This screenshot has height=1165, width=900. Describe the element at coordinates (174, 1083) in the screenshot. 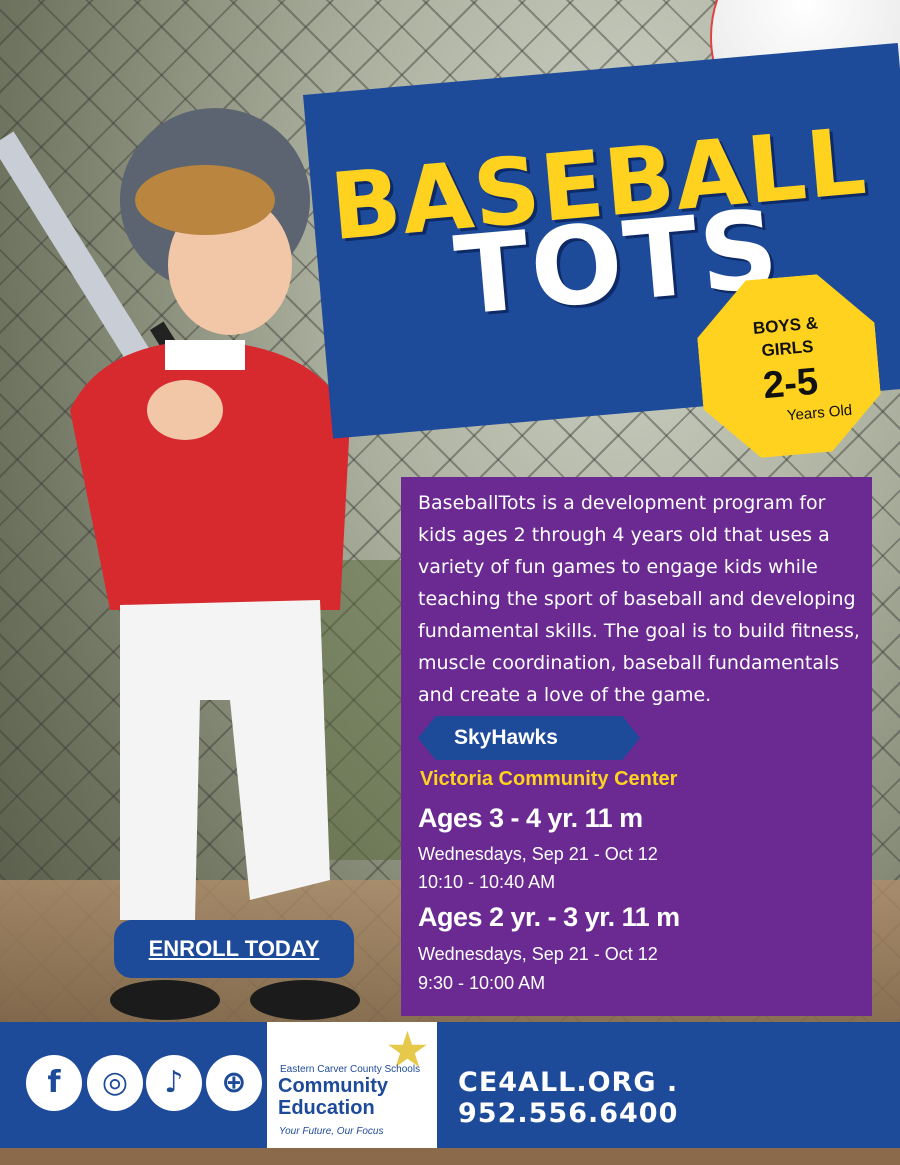

I see `twitter-icon: ♪` at that location.